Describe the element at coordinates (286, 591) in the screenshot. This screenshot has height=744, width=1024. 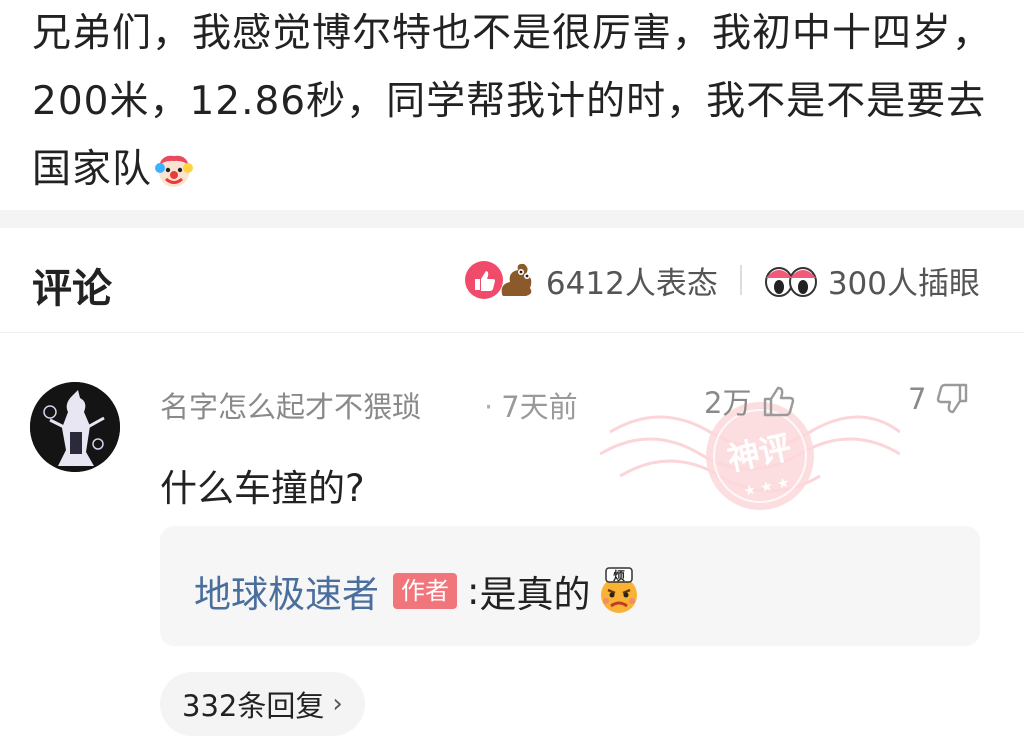
I see `reply-author: 地球极速者` at that location.